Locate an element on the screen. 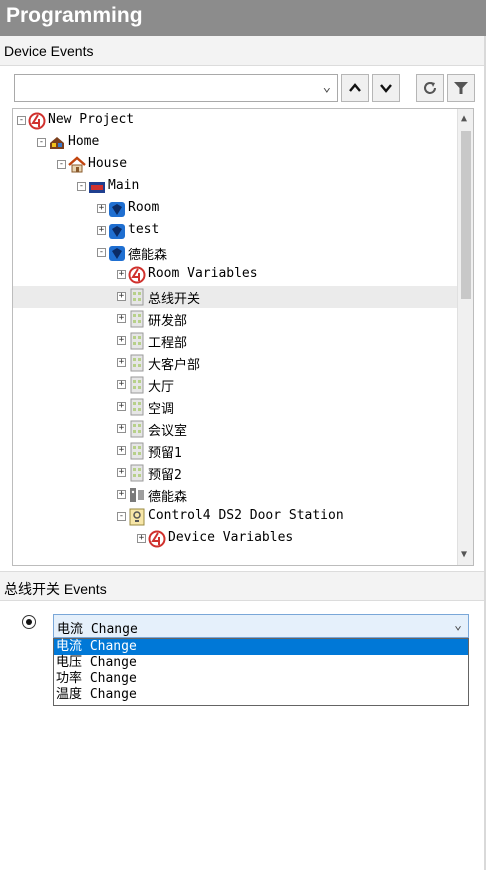 The width and height of the screenshot is (486, 870). event-option: 功率 Change is located at coordinates (261, 679).